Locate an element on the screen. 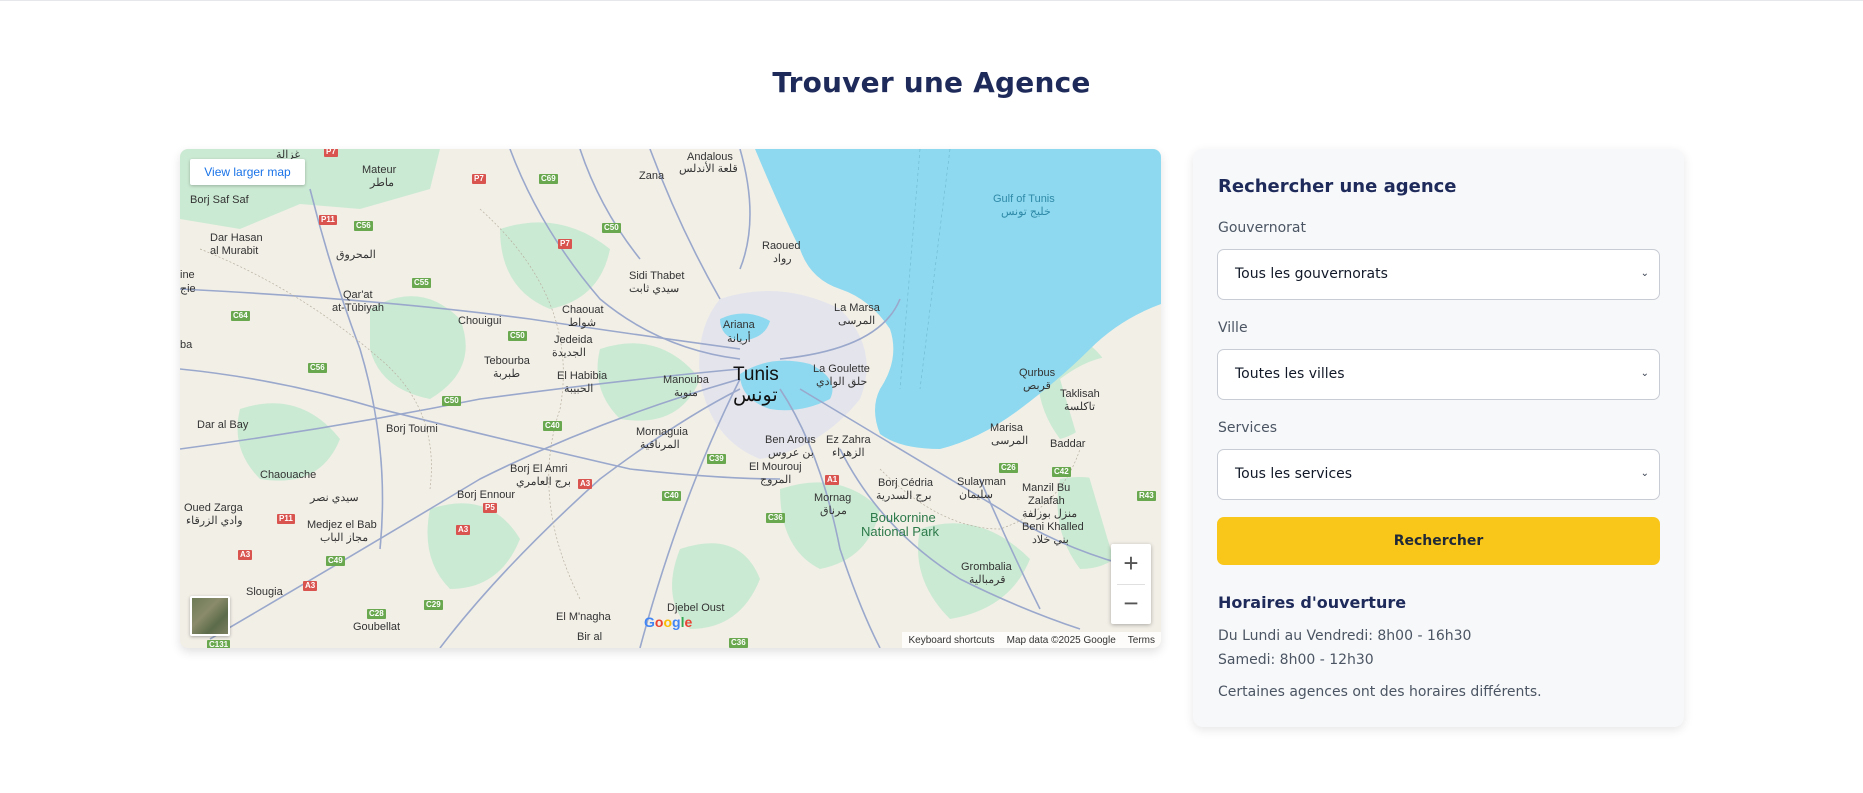 Image resolution: width=1863 pixels, height=793 pixels. place-label: Chouigui is located at coordinates (480, 321).